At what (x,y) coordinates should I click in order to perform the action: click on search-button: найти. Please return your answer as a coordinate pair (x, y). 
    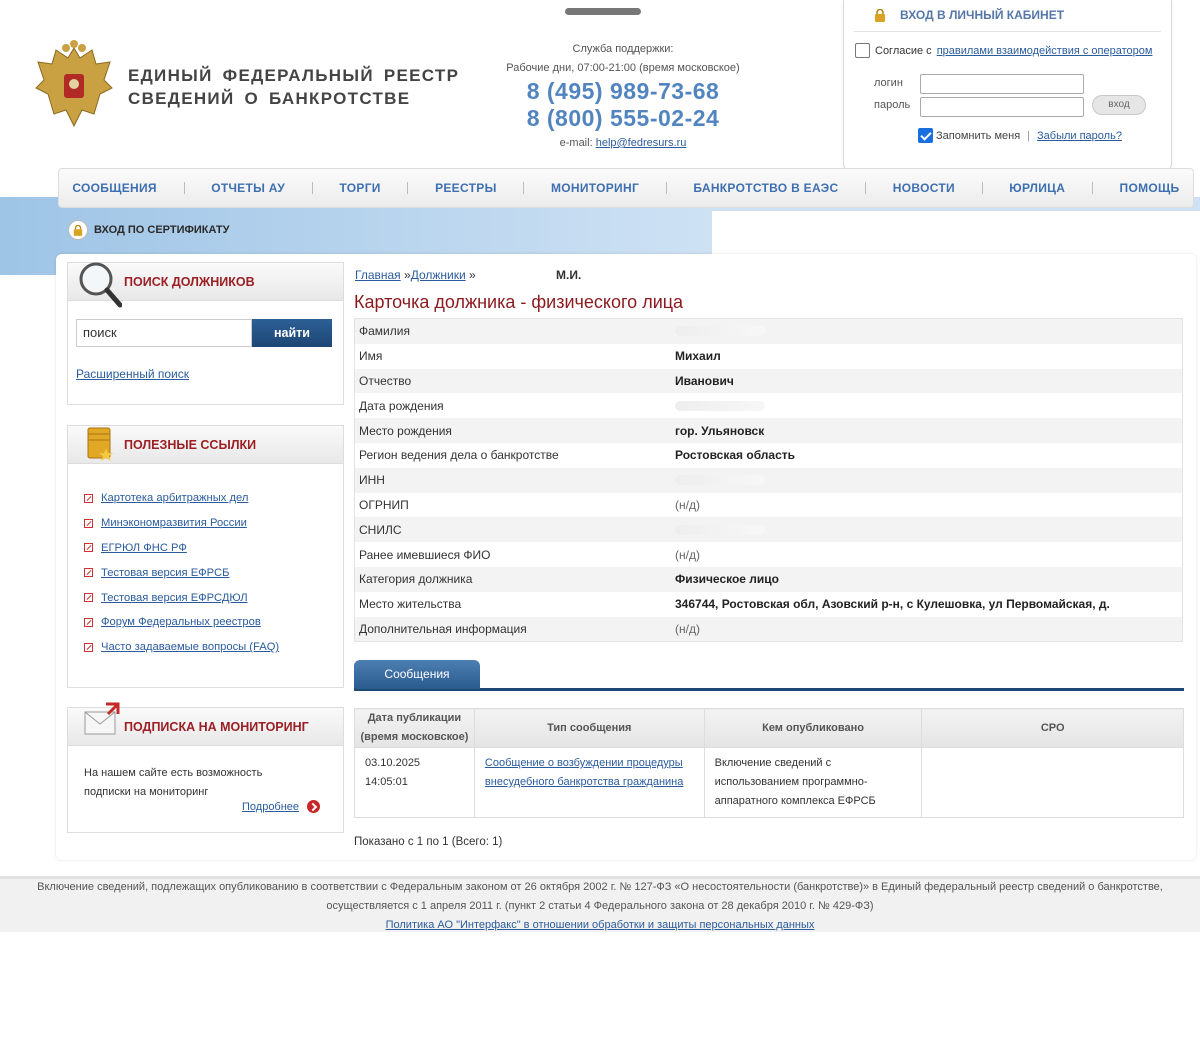
    Looking at the image, I should click on (292, 333).